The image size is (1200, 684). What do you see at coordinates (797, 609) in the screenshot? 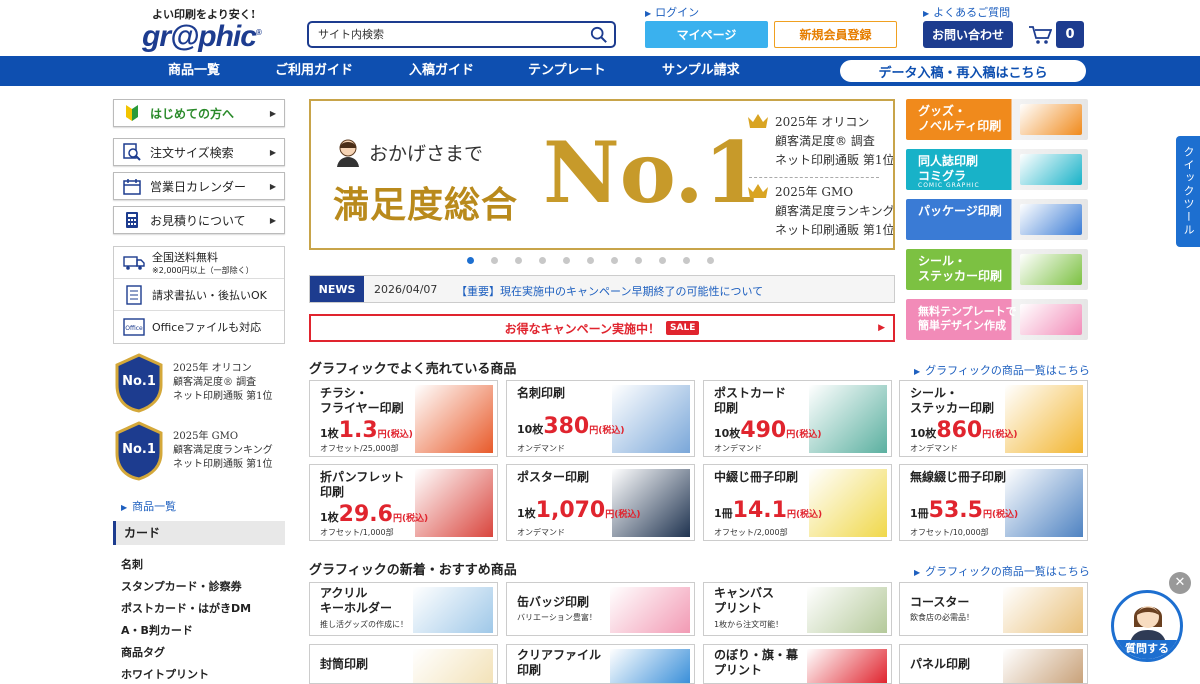
I see `new-product-card: キャンバス プリント 1枚から注文可能！` at bounding box center [797, 609].